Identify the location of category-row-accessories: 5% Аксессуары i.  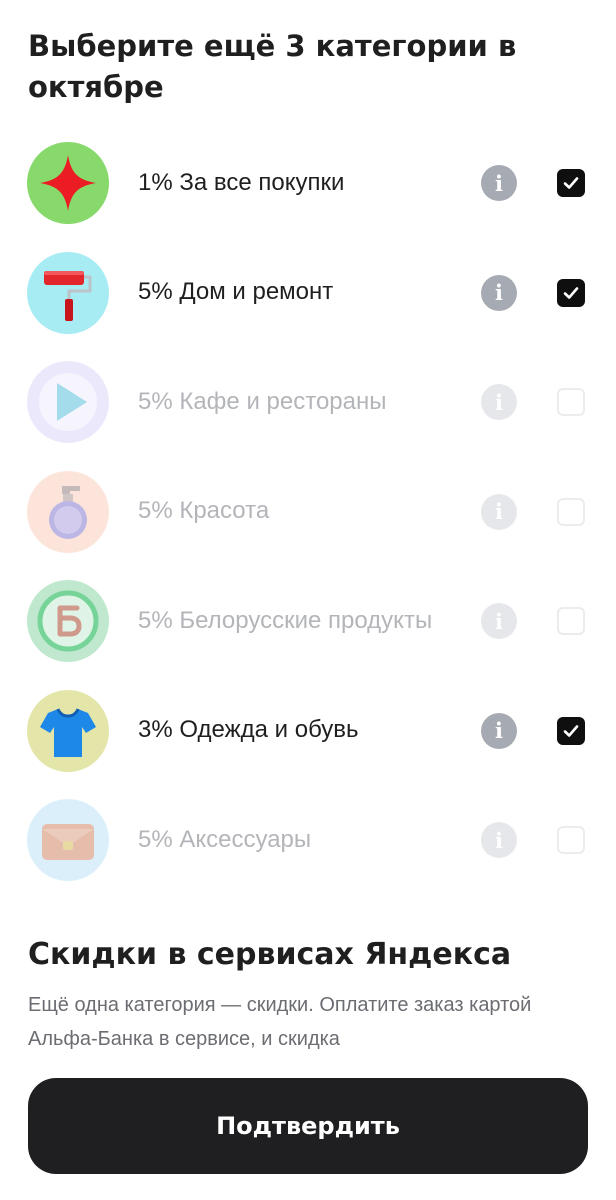
(308, 840).